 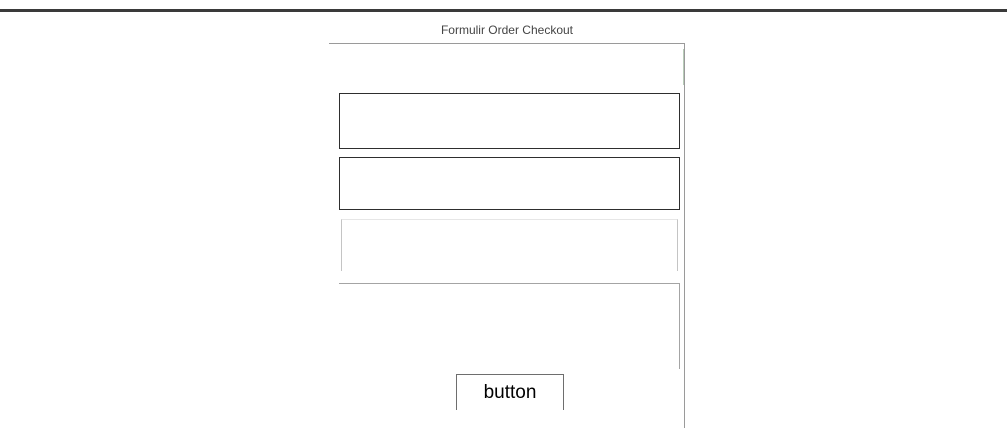 What do you see at coordinates (683, 67) in the screenshot?
I see `panel-accent-line` at bounding box center [683, 67].